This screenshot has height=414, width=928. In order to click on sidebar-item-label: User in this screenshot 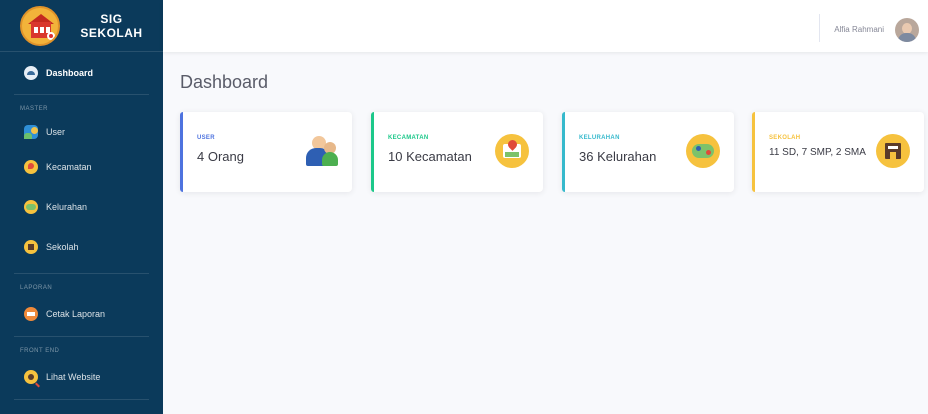, I will do `click(56, 132)`.